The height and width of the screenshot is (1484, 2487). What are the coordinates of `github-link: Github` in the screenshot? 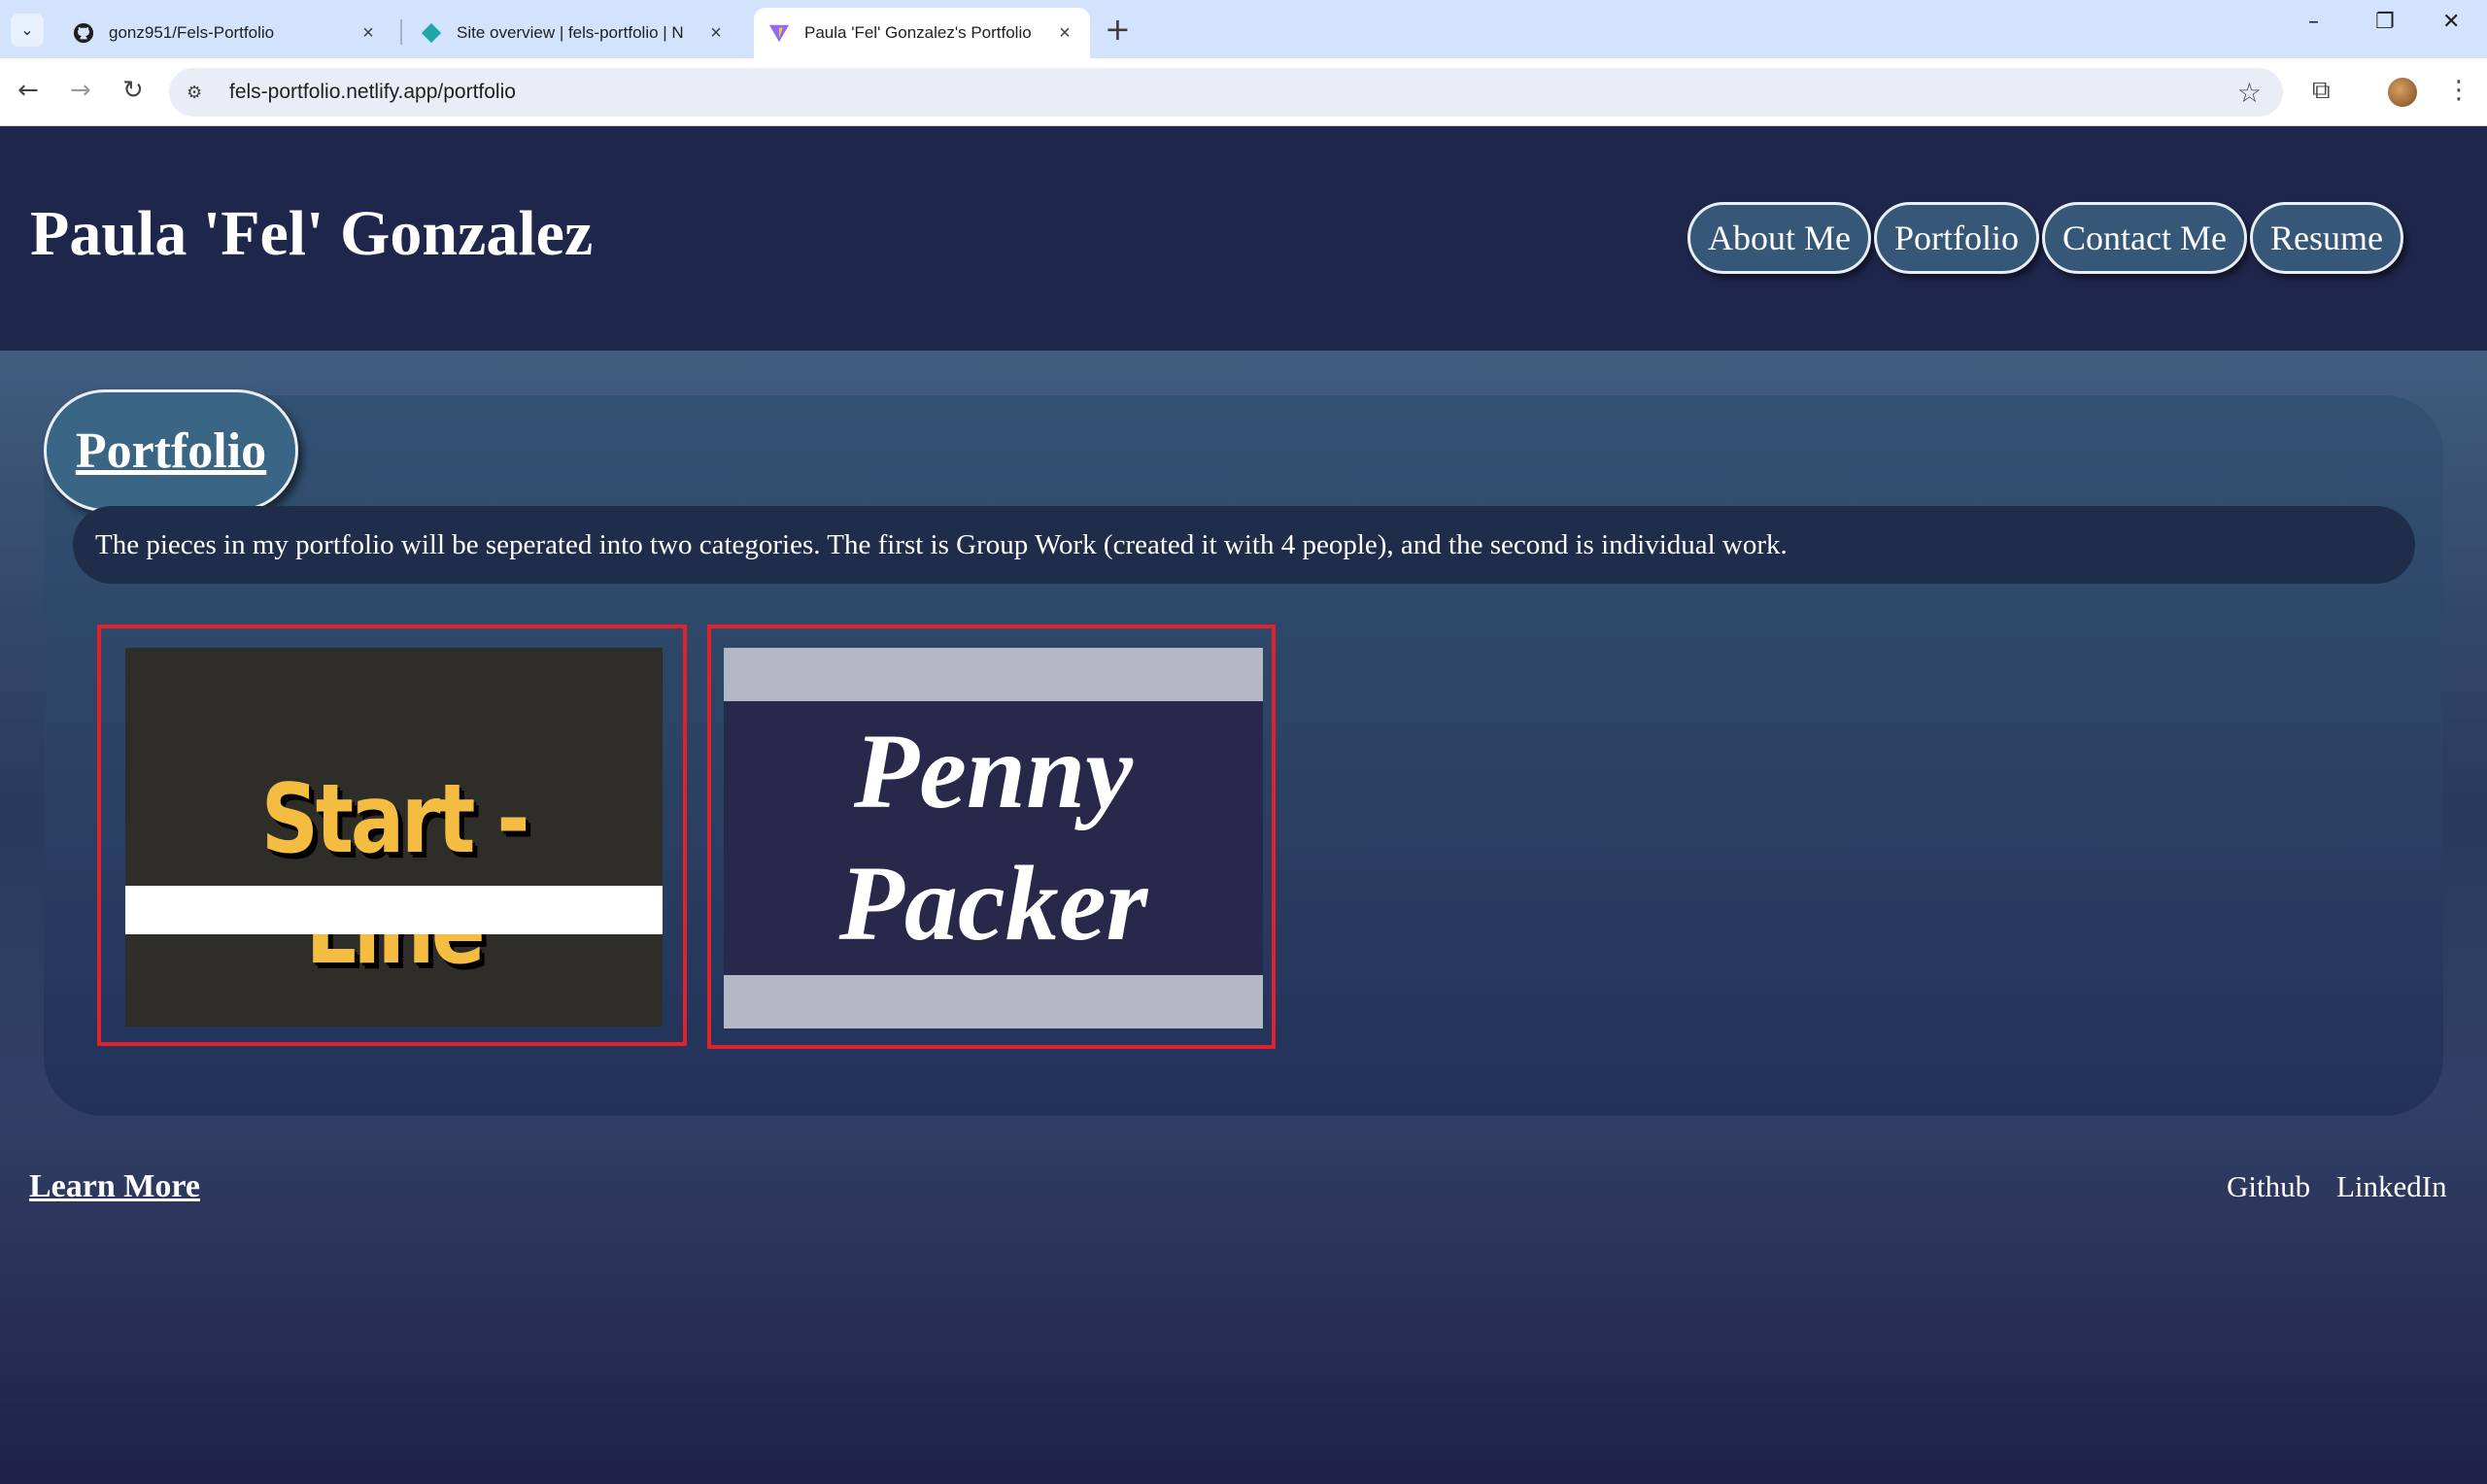 It's located at (2268, 1186).